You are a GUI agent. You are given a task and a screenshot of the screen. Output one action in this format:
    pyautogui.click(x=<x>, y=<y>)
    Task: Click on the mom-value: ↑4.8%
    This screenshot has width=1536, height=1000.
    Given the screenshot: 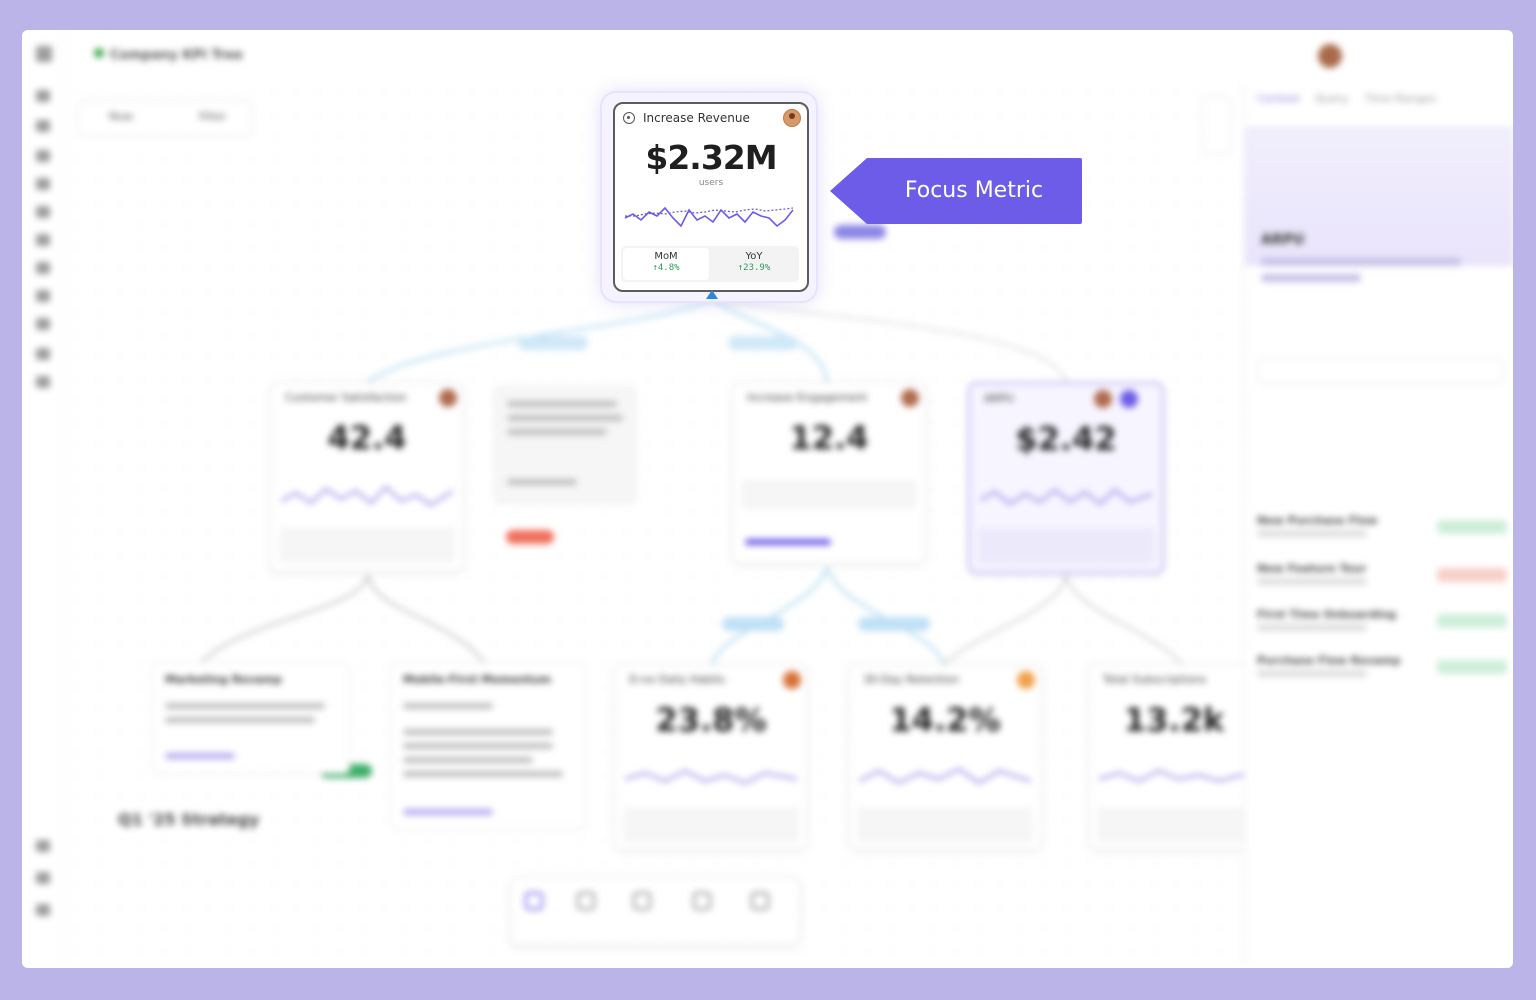 What is the action you would take?
    pyautogui.click(x=666, y=268)
    